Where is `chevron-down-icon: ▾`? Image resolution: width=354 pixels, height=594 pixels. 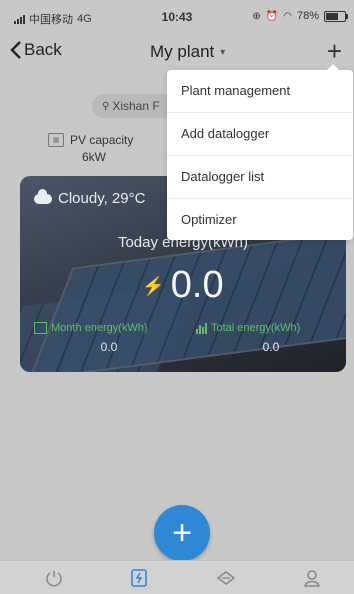 chevron-down-icon: ▾ is located at coordinates (223, 52).